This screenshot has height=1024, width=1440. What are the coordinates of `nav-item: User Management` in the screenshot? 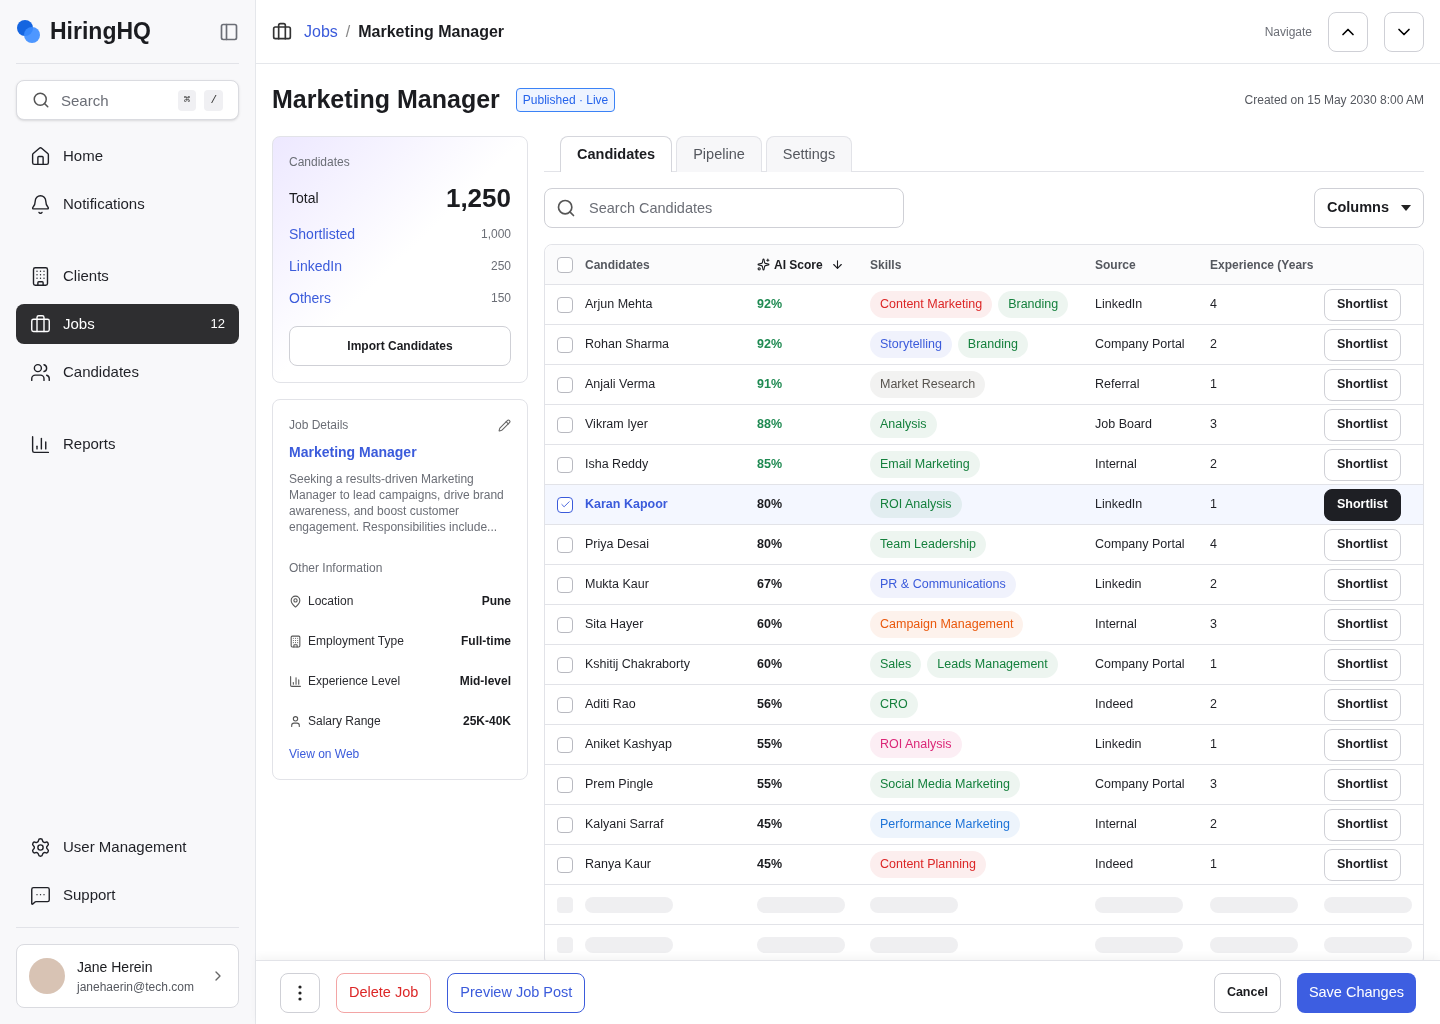 It's located at (127, 847).